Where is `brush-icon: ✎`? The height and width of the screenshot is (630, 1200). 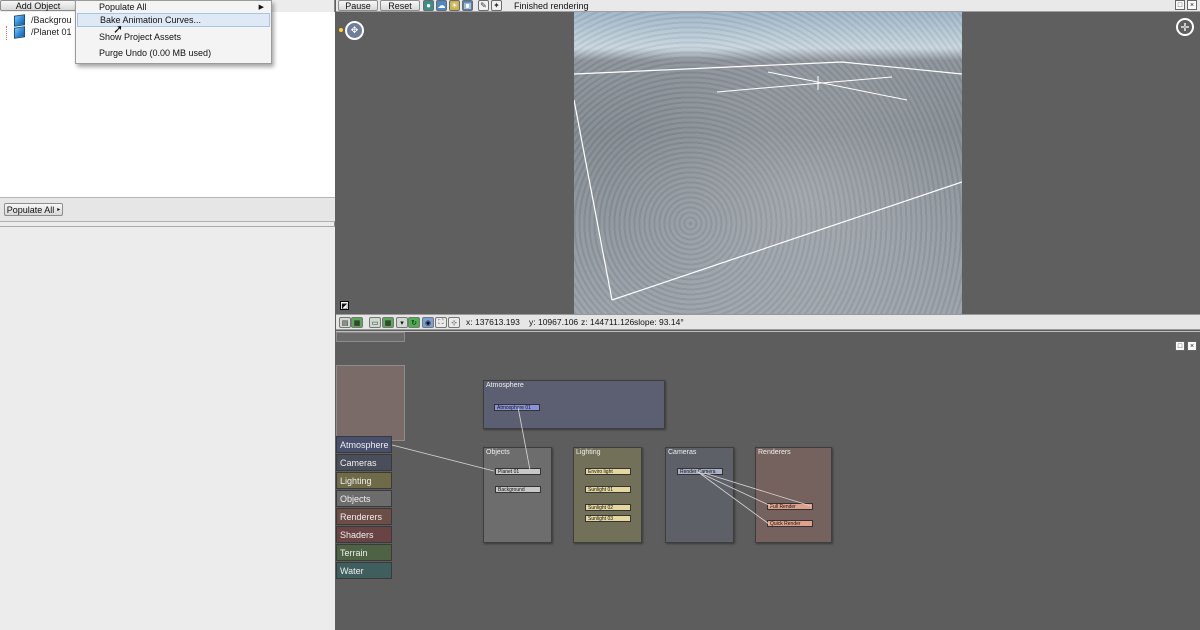 brush-icon: ✎ is located at coordinates (483, 5).